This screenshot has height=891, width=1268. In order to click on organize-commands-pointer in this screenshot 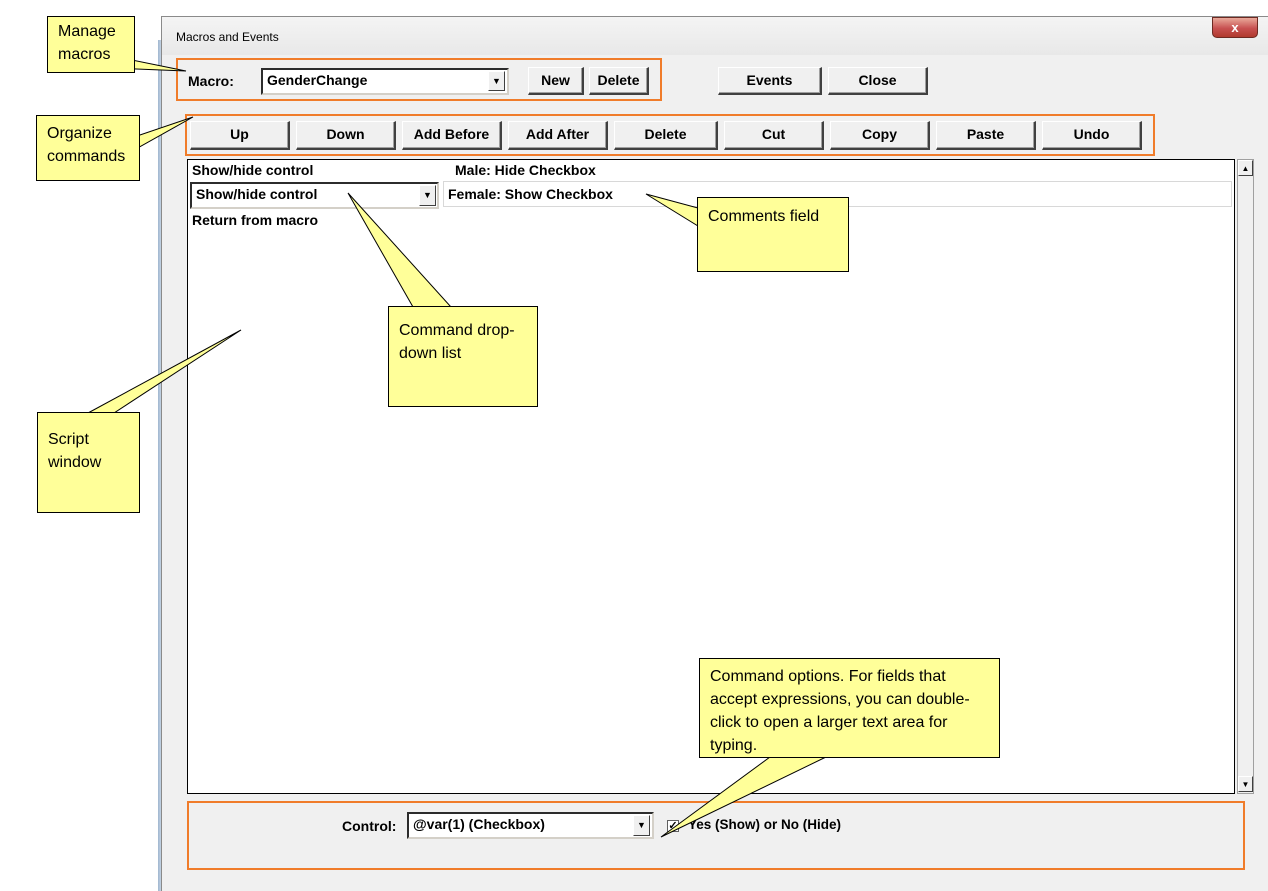, I will do `click(163, 133)`.